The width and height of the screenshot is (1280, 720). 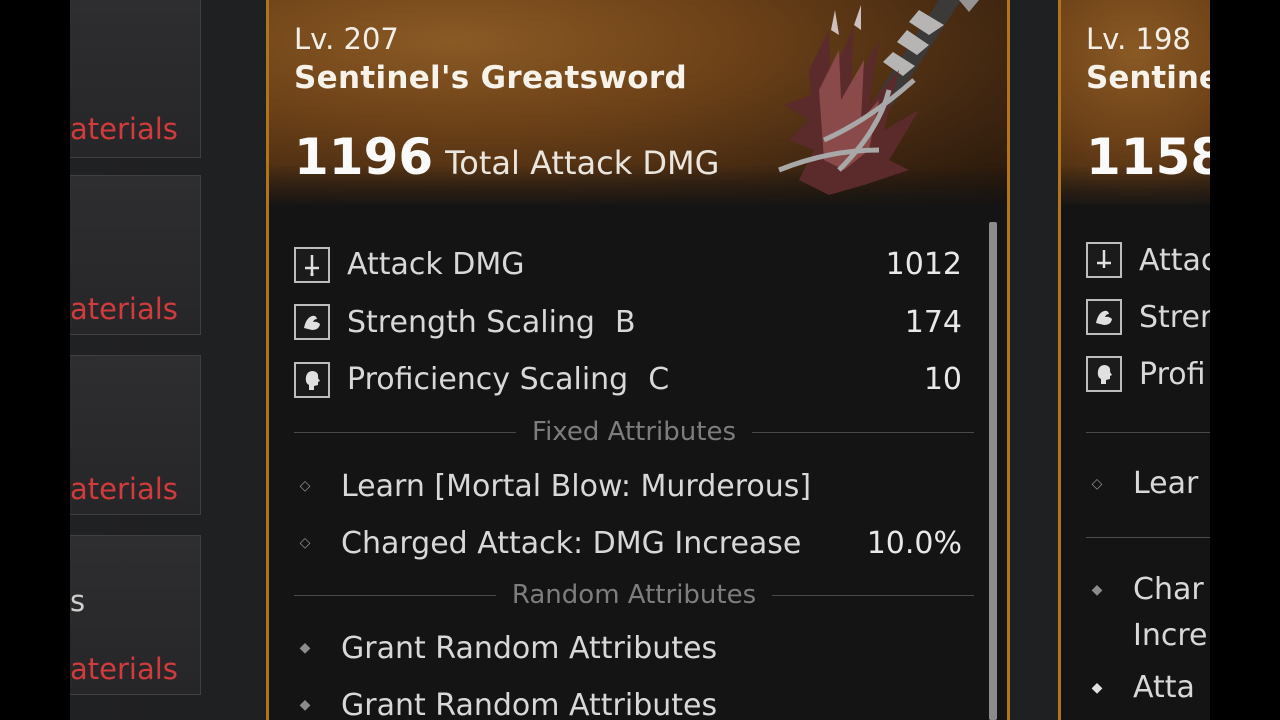 I want to click on attribute-row: ◆ Atta, so click(x=1140, y=687).